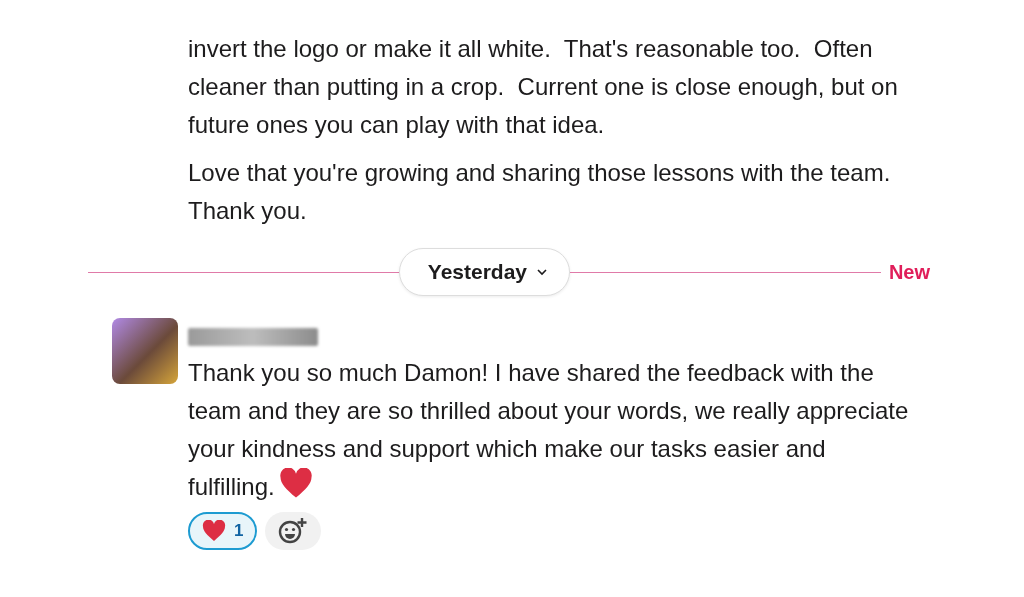 This screenshot has height=597, width=1024. What do you see at coordinates (542, 272) in the screenshot?
I see `chevron-down-icon` at bounding box center [542, 272].